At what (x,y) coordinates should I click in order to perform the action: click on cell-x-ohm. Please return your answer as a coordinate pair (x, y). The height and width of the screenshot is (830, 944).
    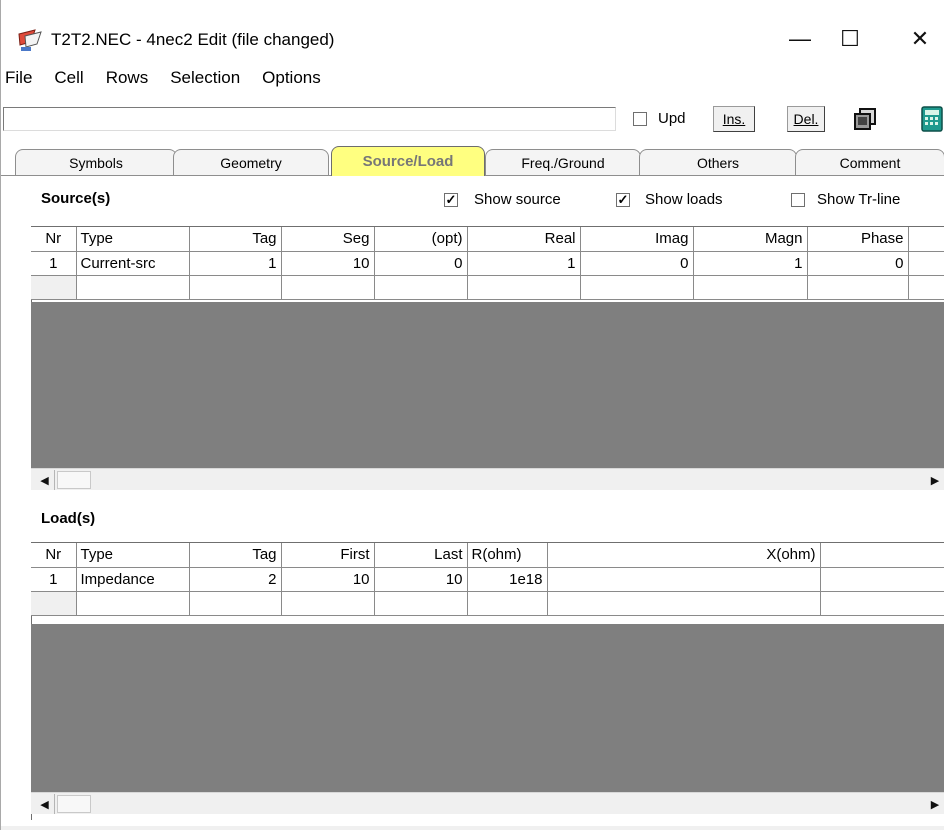
    Looking at the image, I should click on (684, 579).